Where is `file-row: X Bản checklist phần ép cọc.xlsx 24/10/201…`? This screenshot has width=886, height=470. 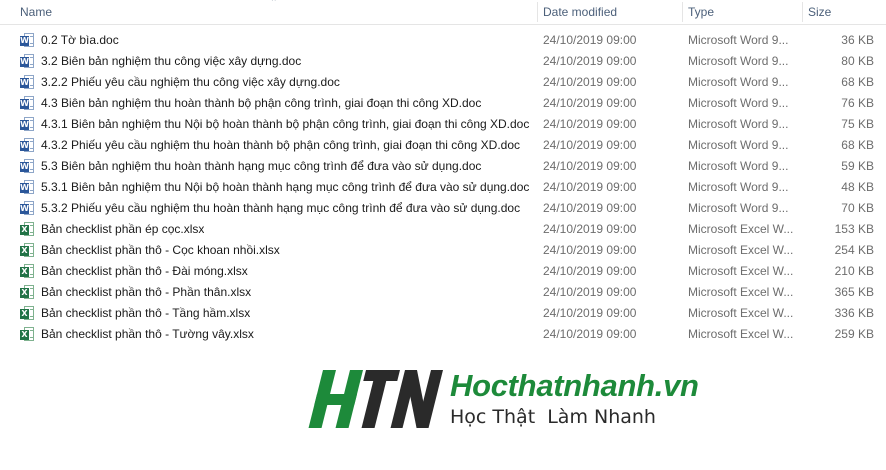 file-row: X Bản checklist phần ép cọc.xlsx 24/10/201… is located at coordinates (443, 229).